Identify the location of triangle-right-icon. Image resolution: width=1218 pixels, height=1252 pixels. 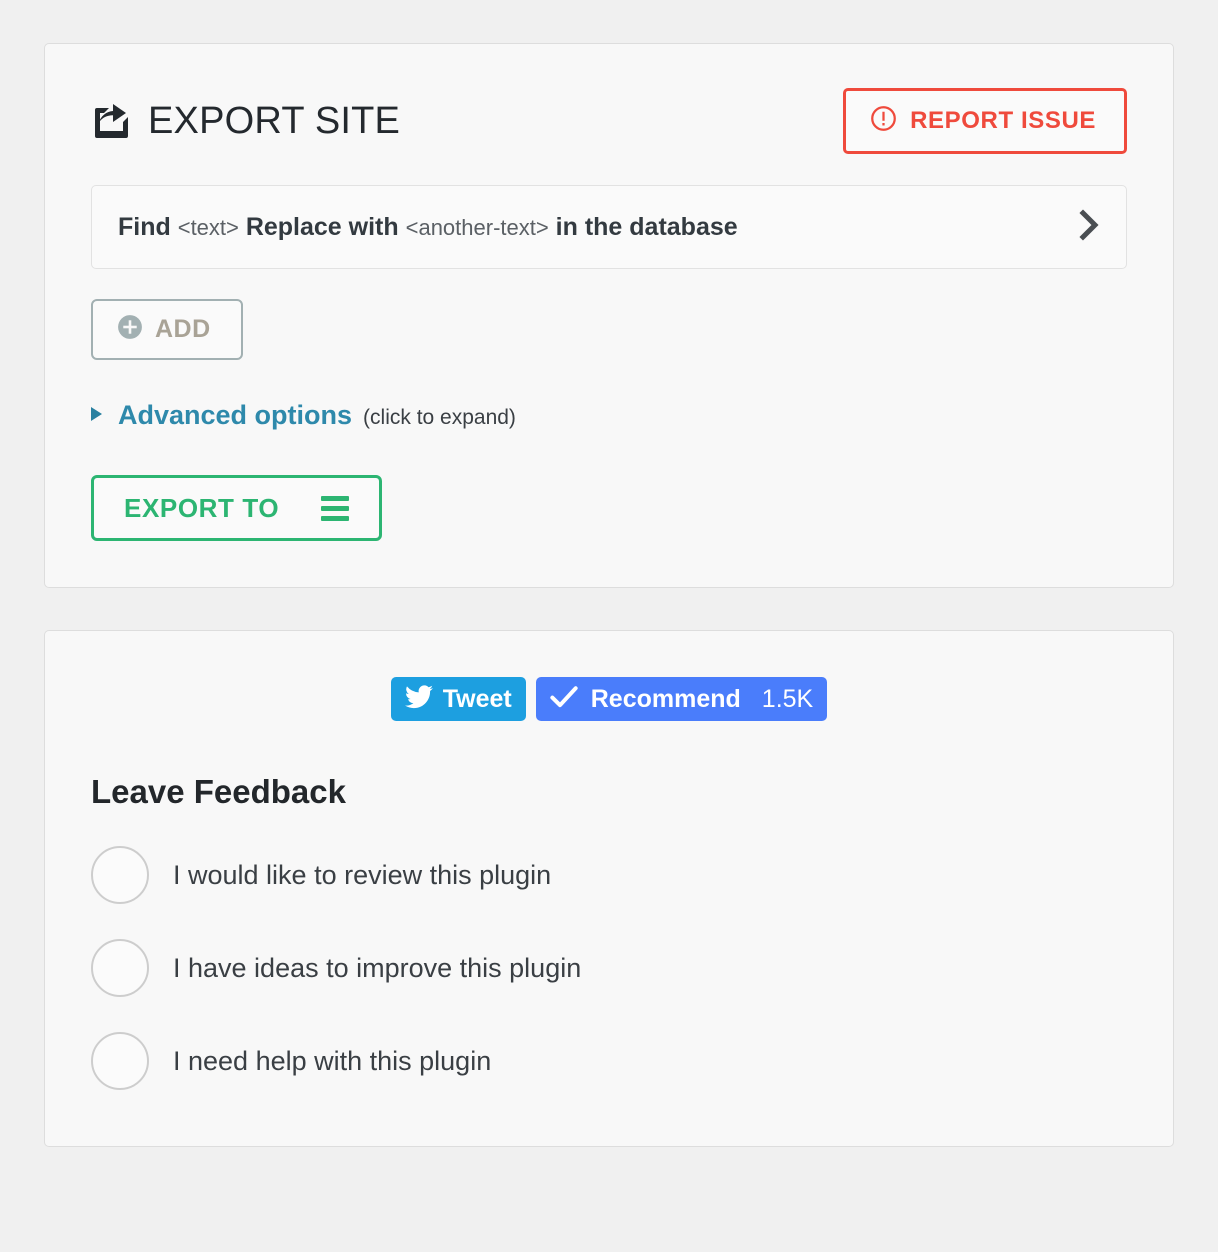
(96, 414).